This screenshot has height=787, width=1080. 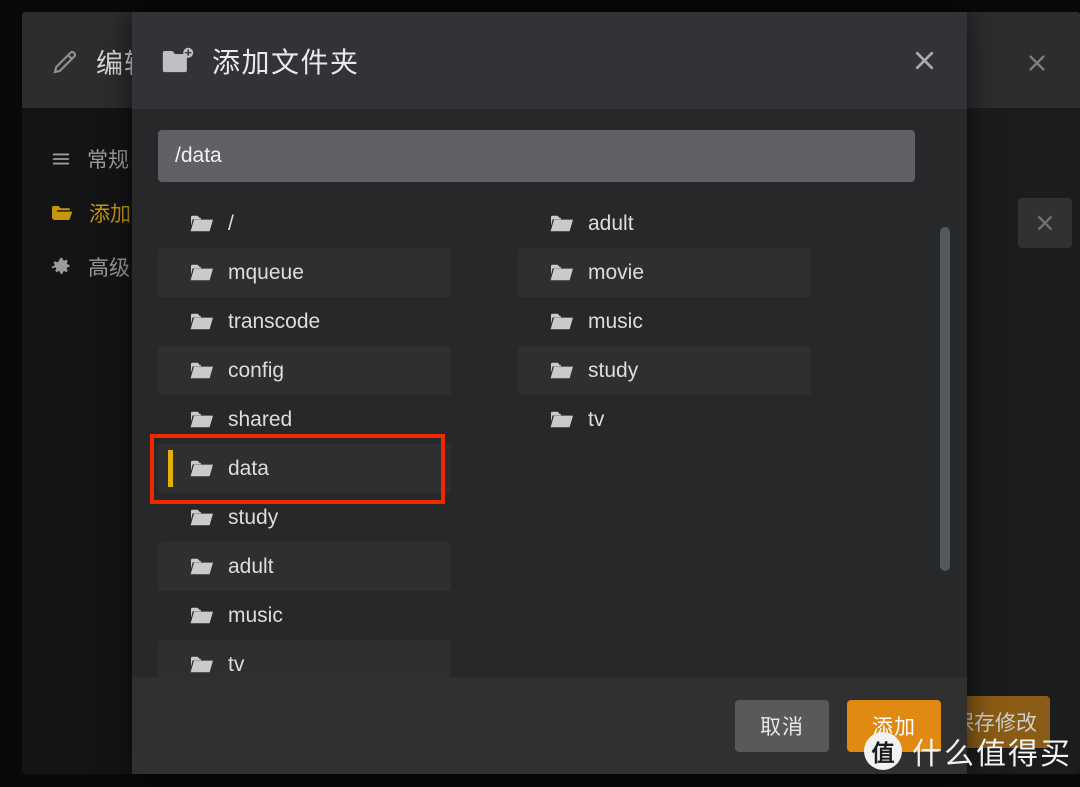 What do you see at coordinates (109, 268) in the screenshot?
I see `sidebar-item-advanced-label: 高级` at bounding box center [109, 268].